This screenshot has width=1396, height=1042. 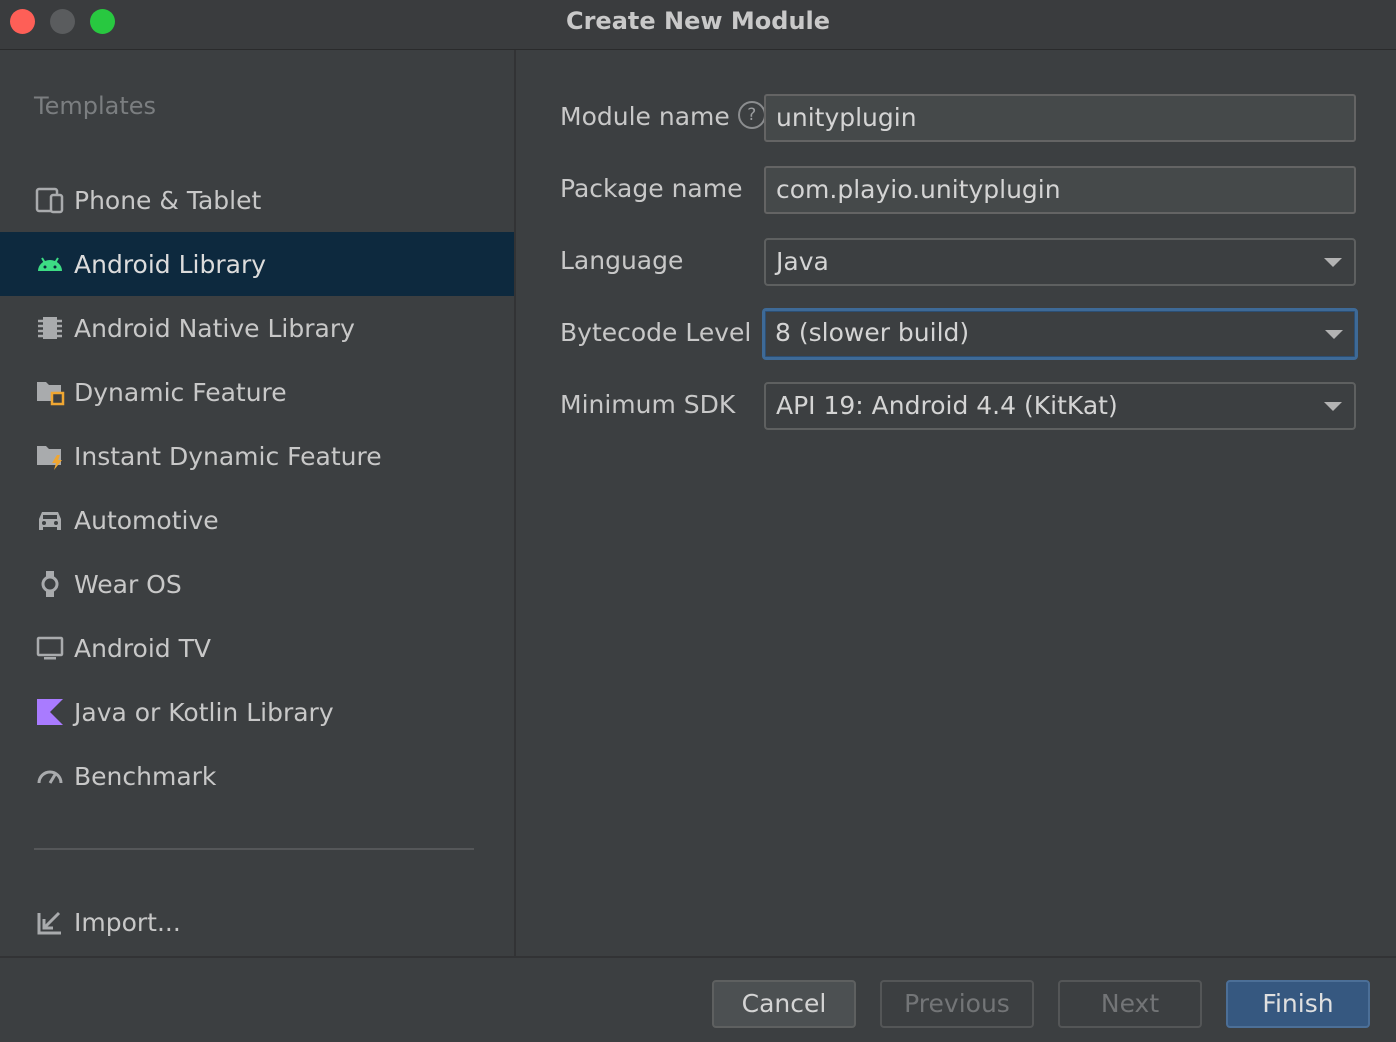 What do you see at coordinates (50, 200) in the screenshot?
I see `phone-tablet-icon` at bounding box center [50, 200].